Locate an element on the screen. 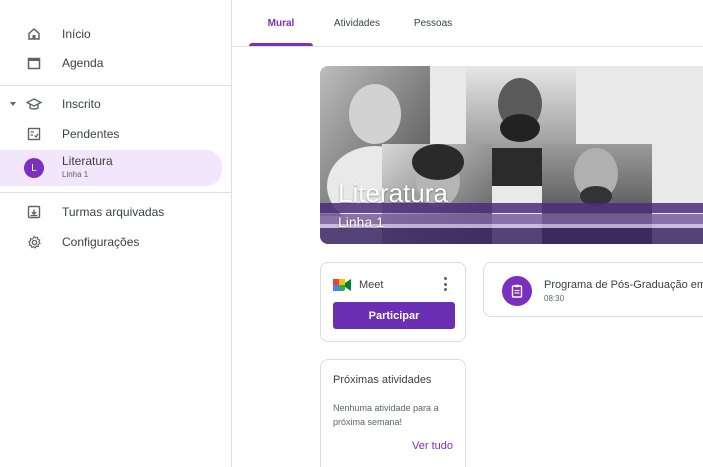  announcement-card: Programa de Pós-Graduação em 08:30 is located at coordinates (593, 289).